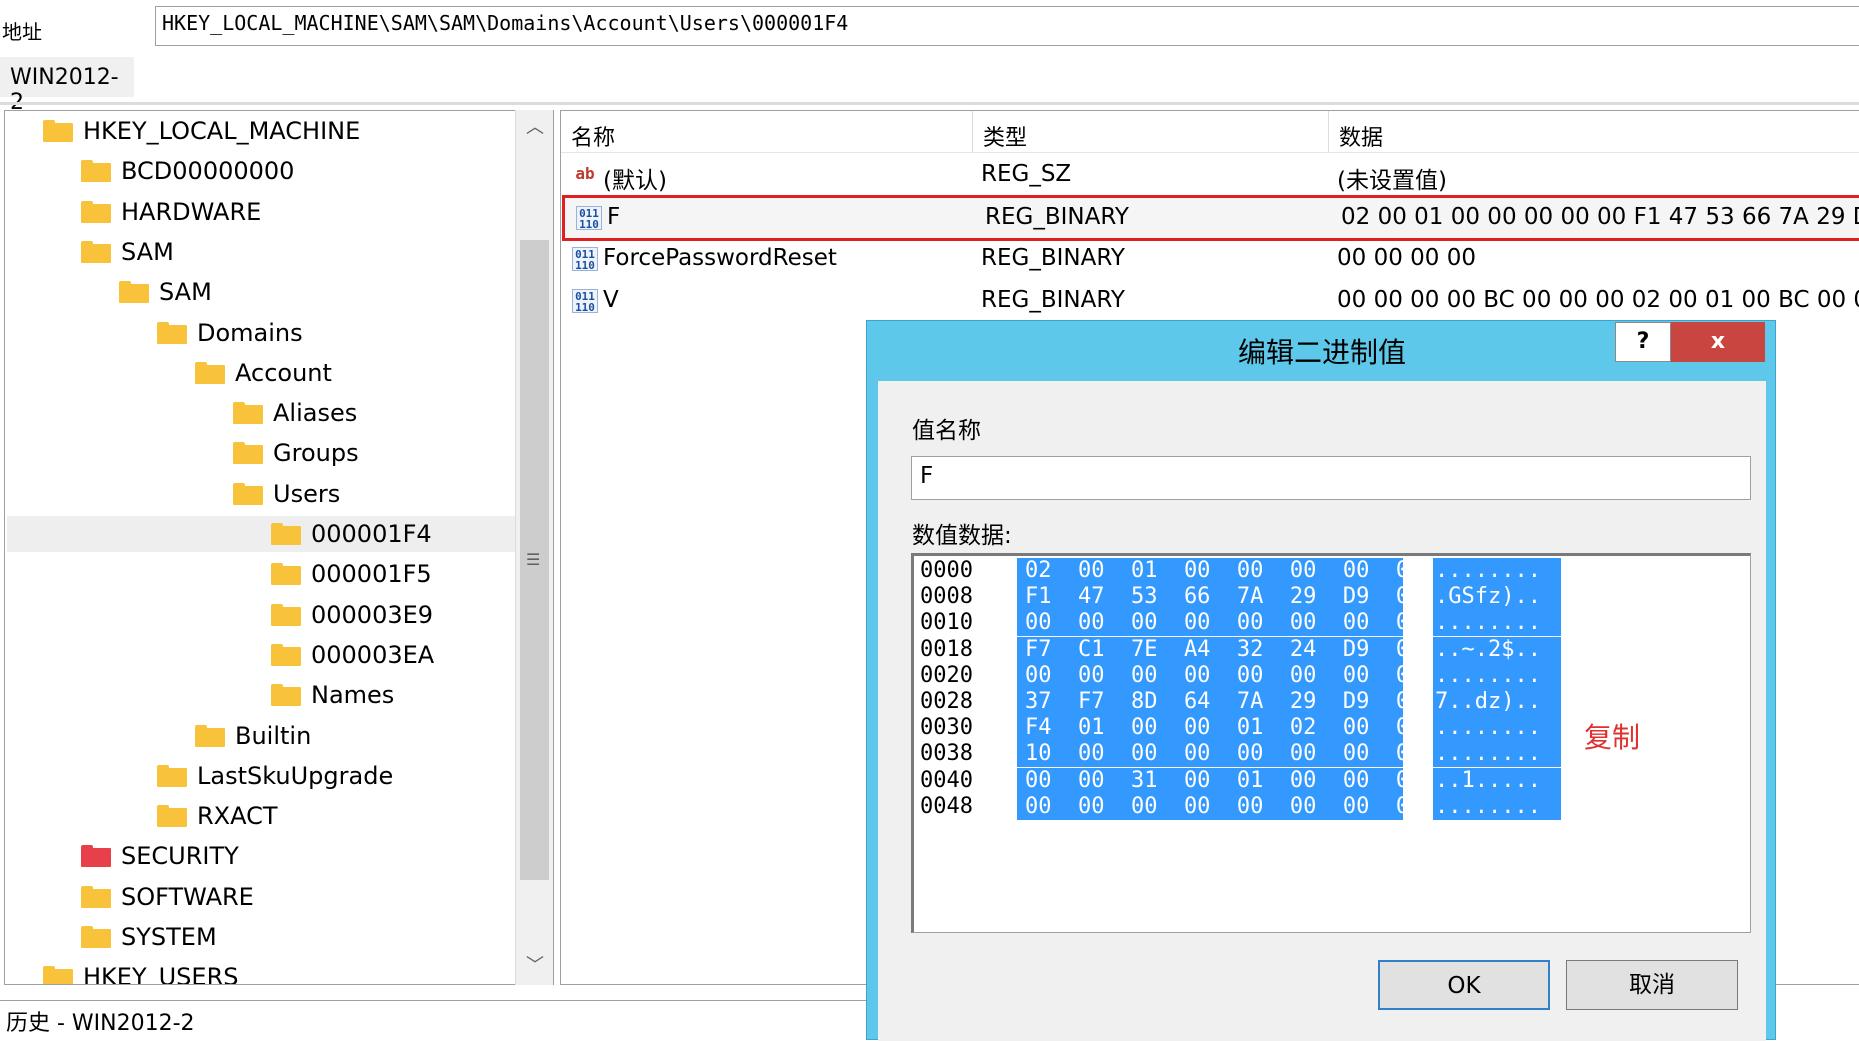  What do you see at coordinates (257, 856) in the screenshot?
I see `tree-item: SECURITY` at bounding box center [257, 856].